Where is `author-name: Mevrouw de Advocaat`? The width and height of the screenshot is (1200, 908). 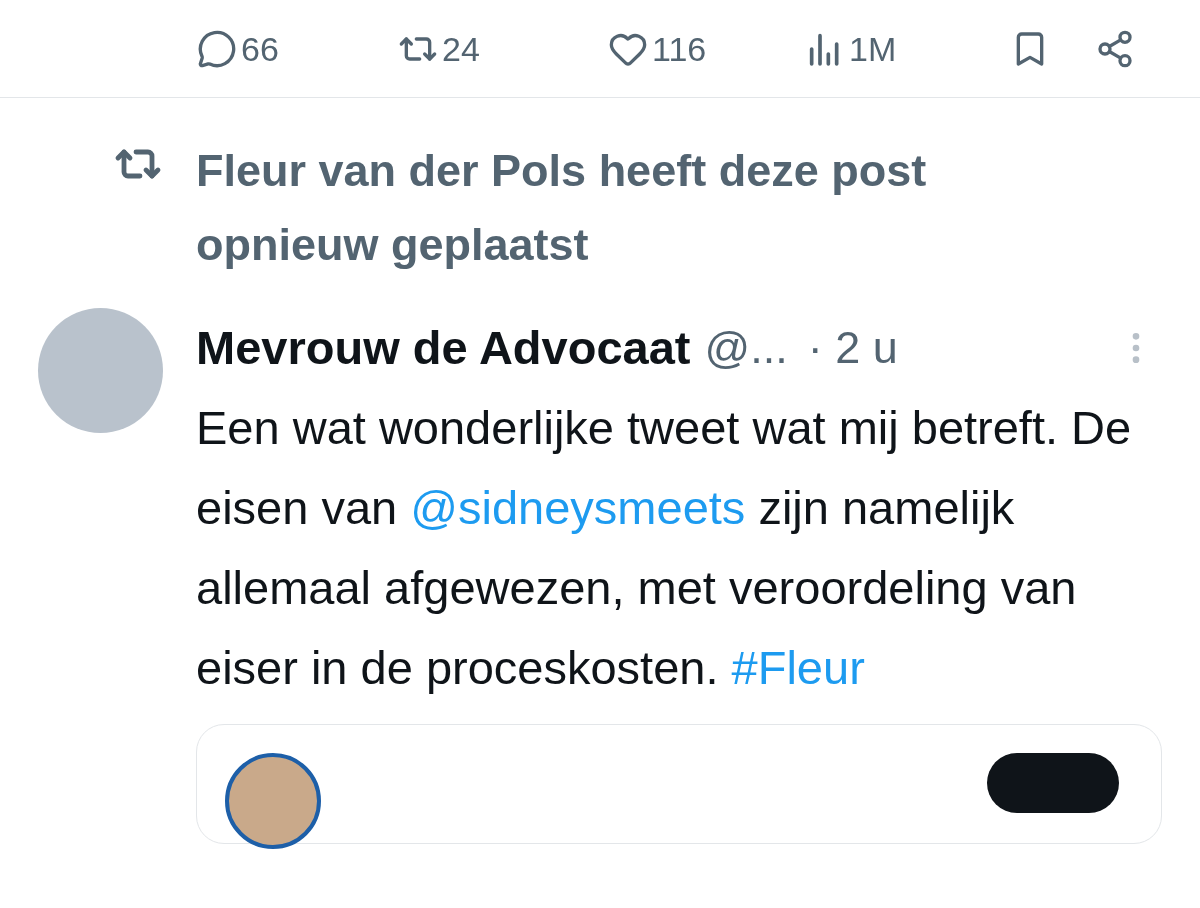
author-name: Mevrouw de Advocaat is located at coordinates (443, 348).